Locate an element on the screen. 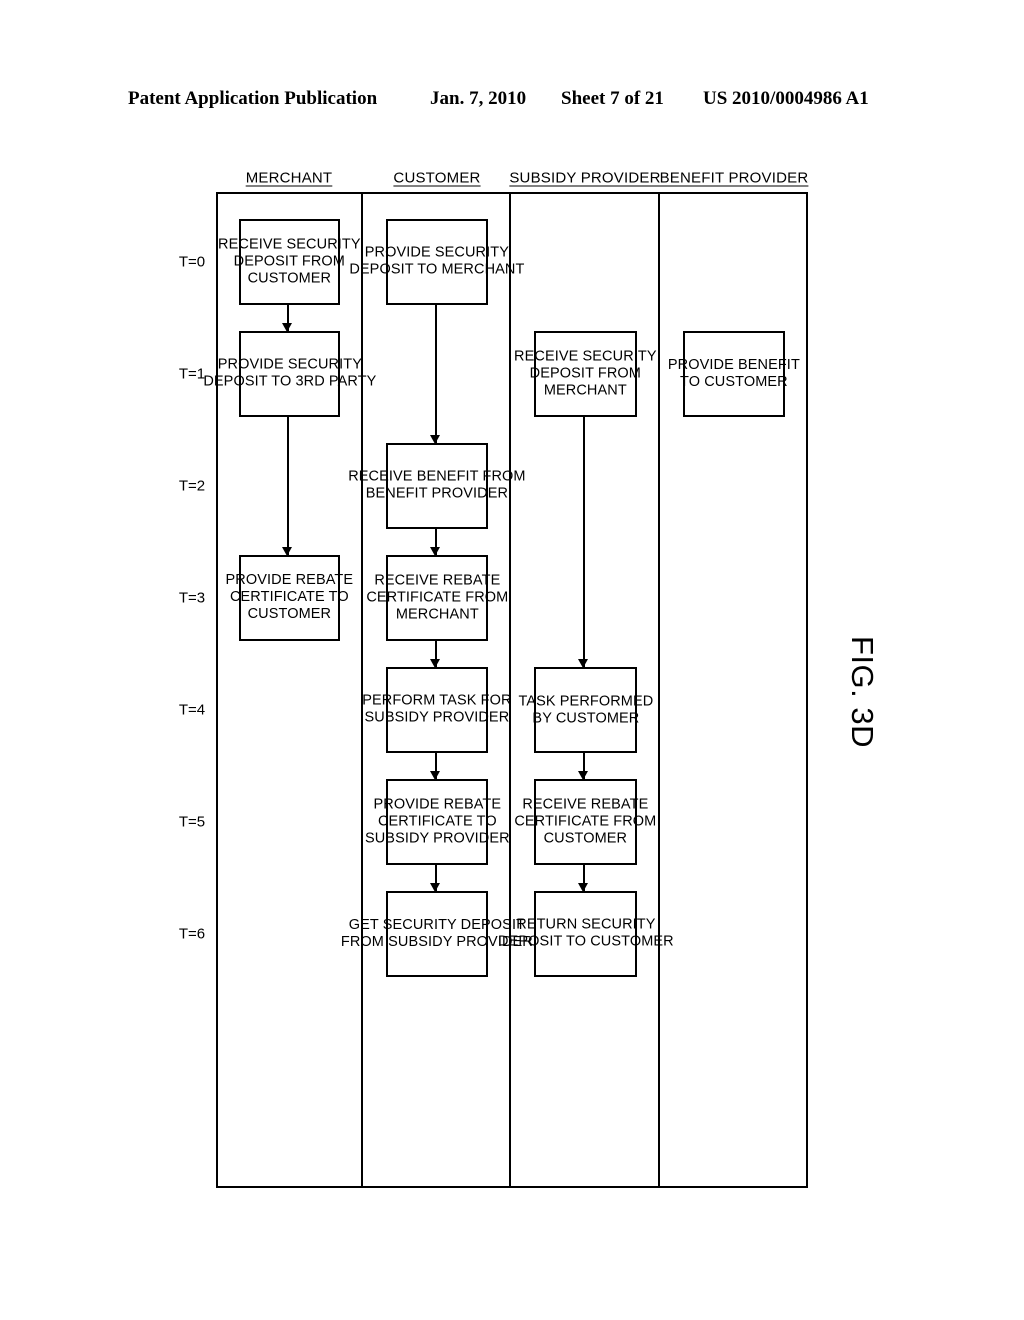 This screenshot has width=1024, height=1320. time-tick-6: T=6 is located at coordinates (192, 934).